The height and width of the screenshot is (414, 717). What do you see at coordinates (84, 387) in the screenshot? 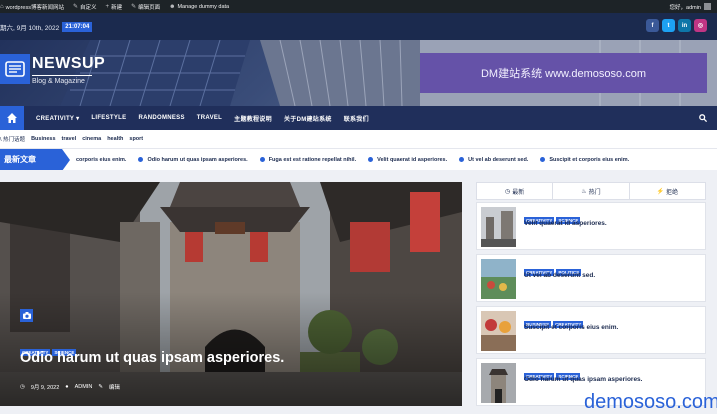
I see `post-author: ADMIN` at bounding box center [84, 387].